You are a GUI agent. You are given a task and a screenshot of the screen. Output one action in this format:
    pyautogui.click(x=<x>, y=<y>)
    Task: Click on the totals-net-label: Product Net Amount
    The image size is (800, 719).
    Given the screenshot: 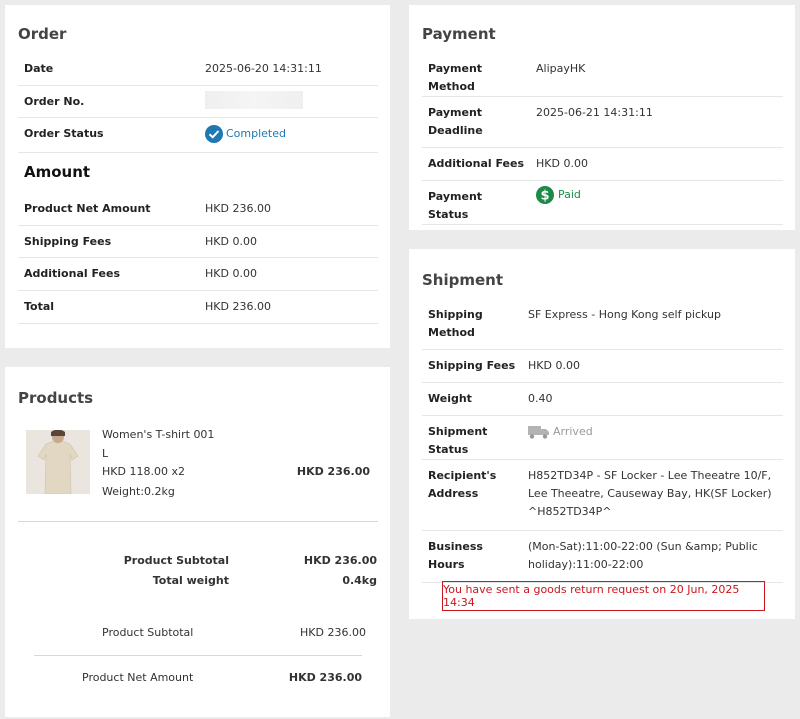 What is the action you would take?
    pyautogui.click(x=138, y=677)
    